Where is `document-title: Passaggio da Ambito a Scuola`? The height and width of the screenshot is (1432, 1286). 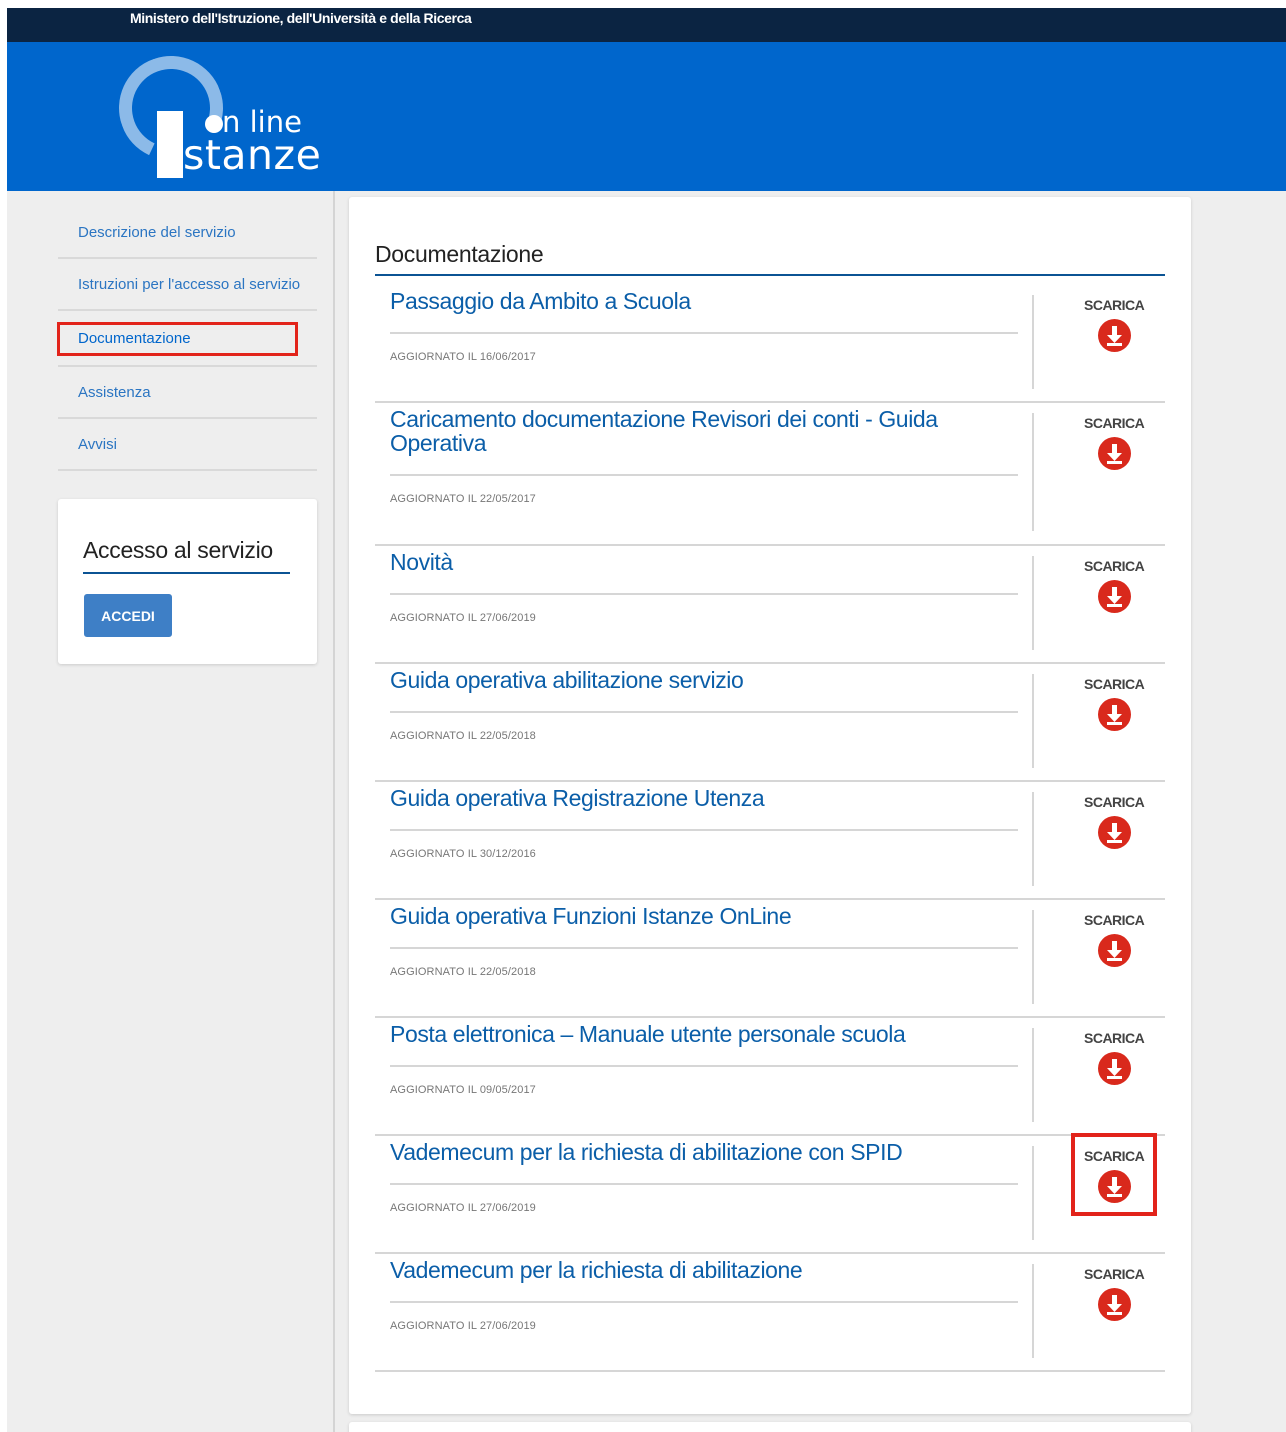 document-title: Passaggio da Ambito a Scuola is located at coordinates (680, 301).